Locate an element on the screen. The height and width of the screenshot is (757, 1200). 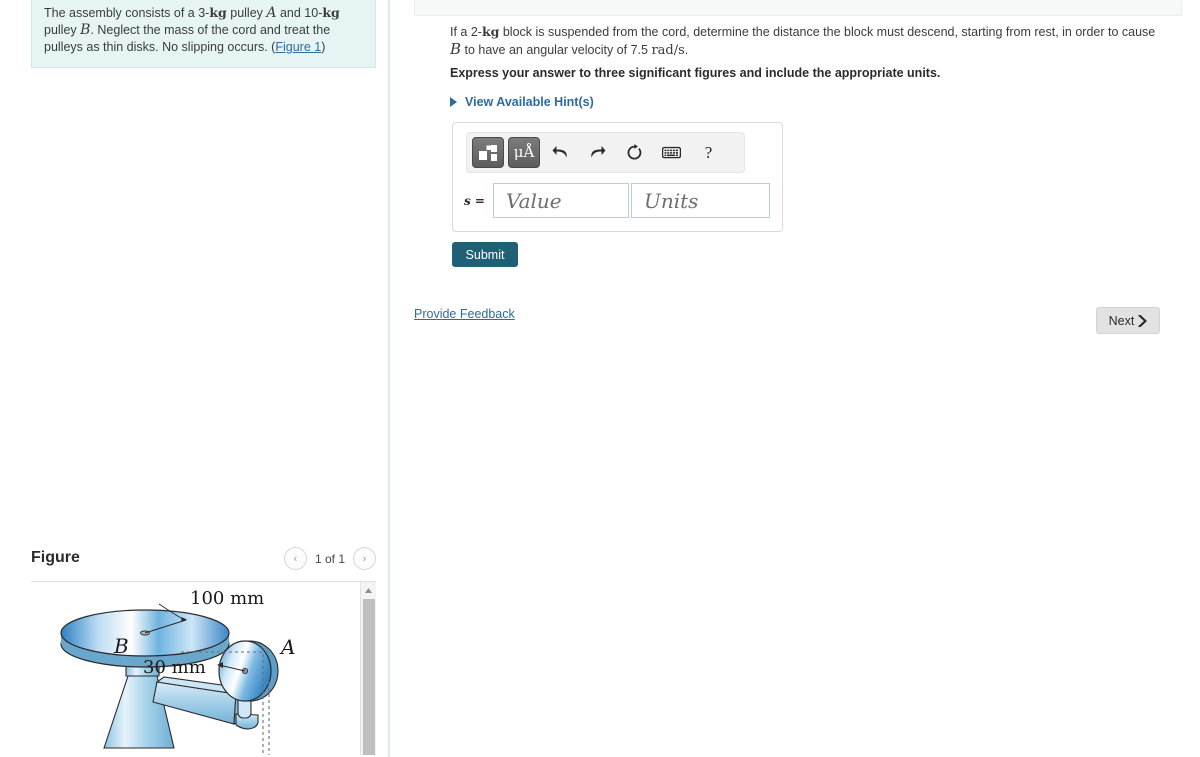
question-pulley-b-symbol: B is located at coordinates (456, 49).